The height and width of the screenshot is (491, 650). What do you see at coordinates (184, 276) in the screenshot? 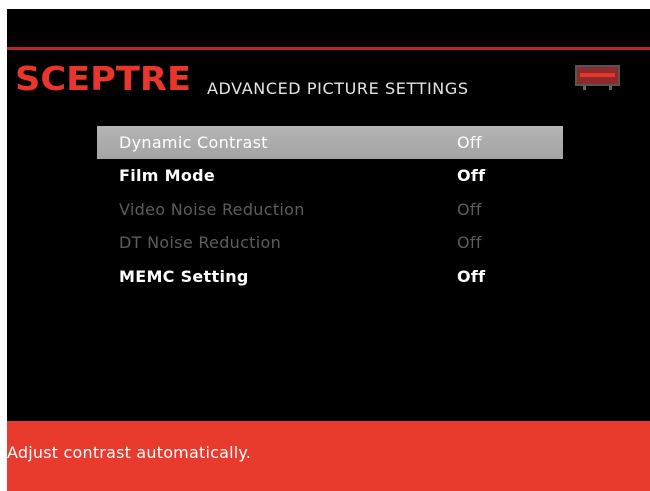
I see `menu-item-label: MEMC Setting` at bounding box center [184, 276].